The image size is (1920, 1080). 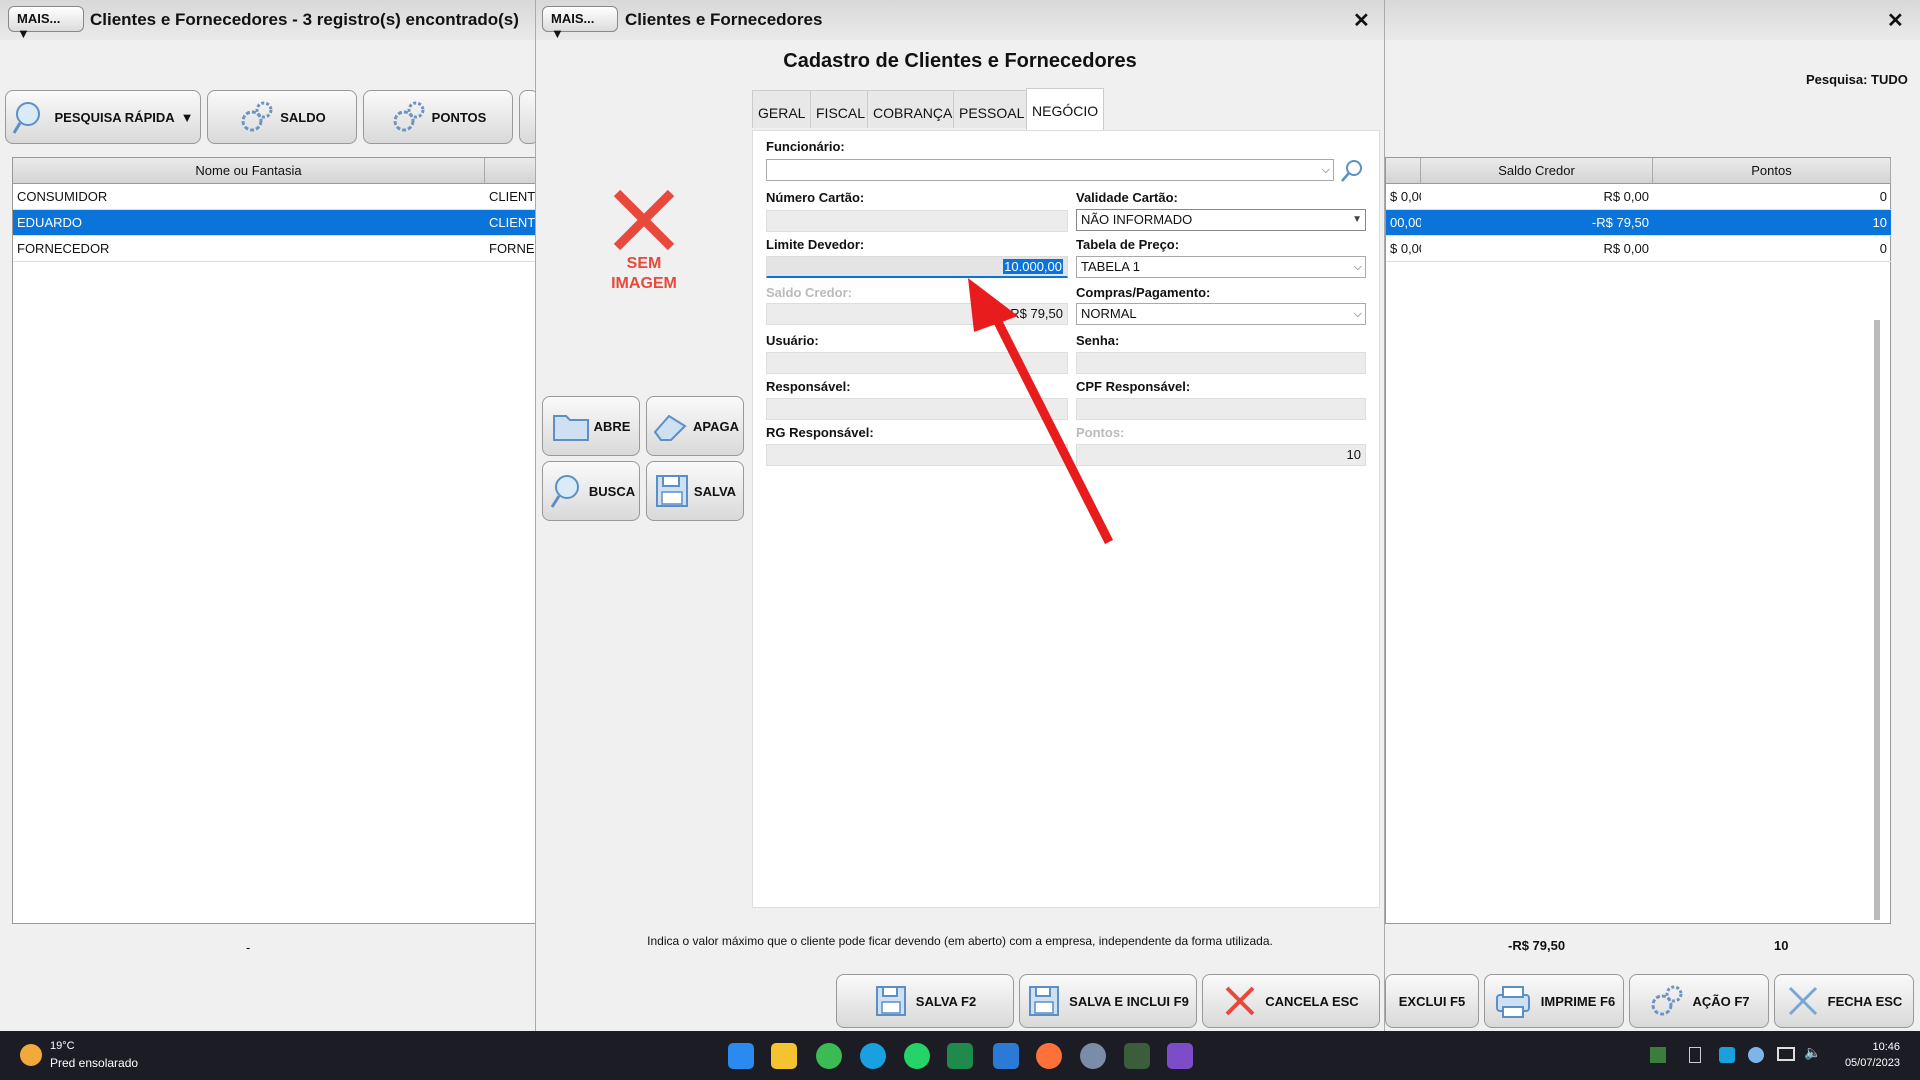 What do you see at coordinates (62, 1046) in the screenshot?
I see `weather-temp: 19°C` at bounding box center [62, 1046].